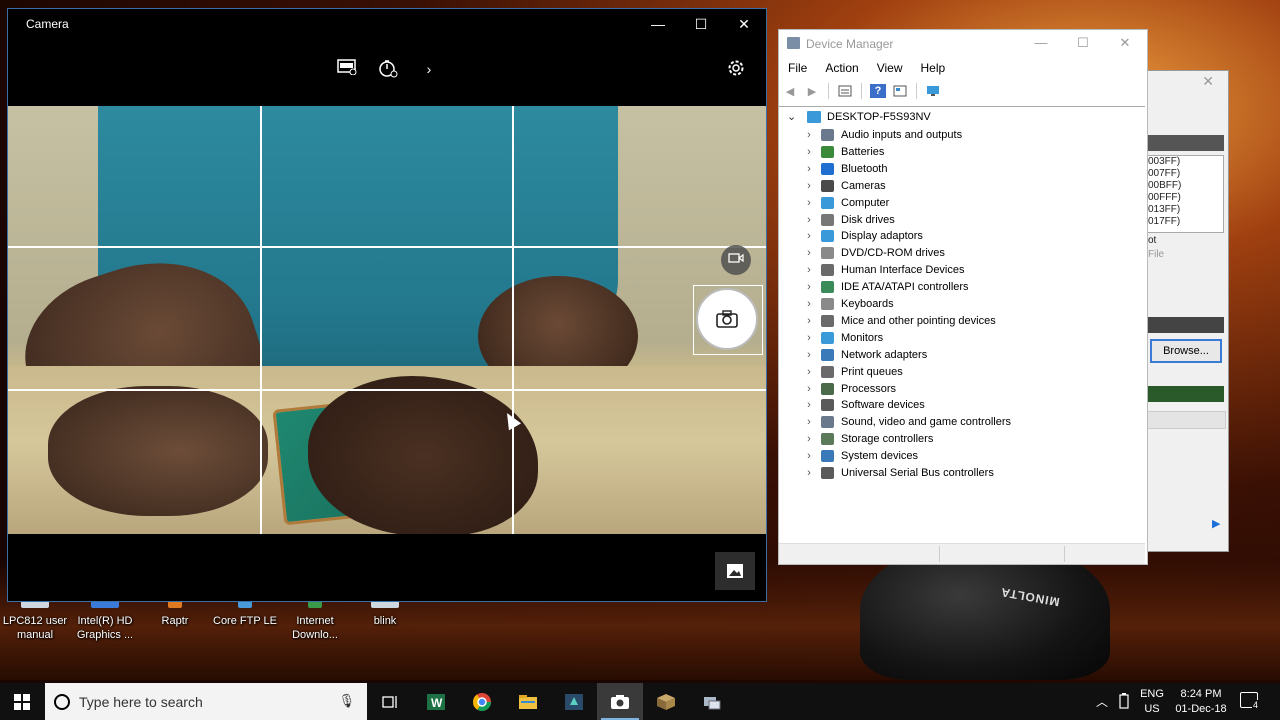  What do you see at coordinates (666, 701) in the screenshot?
I see `taskbar-package` at bounding box center [666, 701].